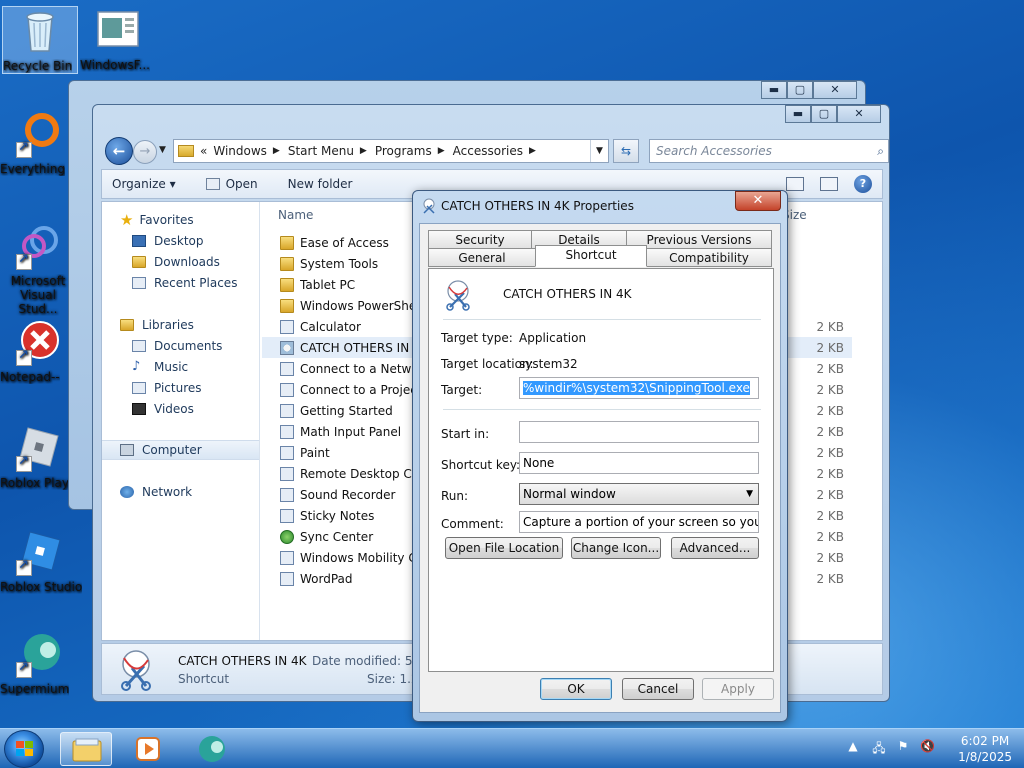 Image resolution: width=1024 pixels, height=768 pixels. What do you see at coordinates (482, 257) in the screenshot?
I see `tab-general: General` at bounding box center [482, 257].